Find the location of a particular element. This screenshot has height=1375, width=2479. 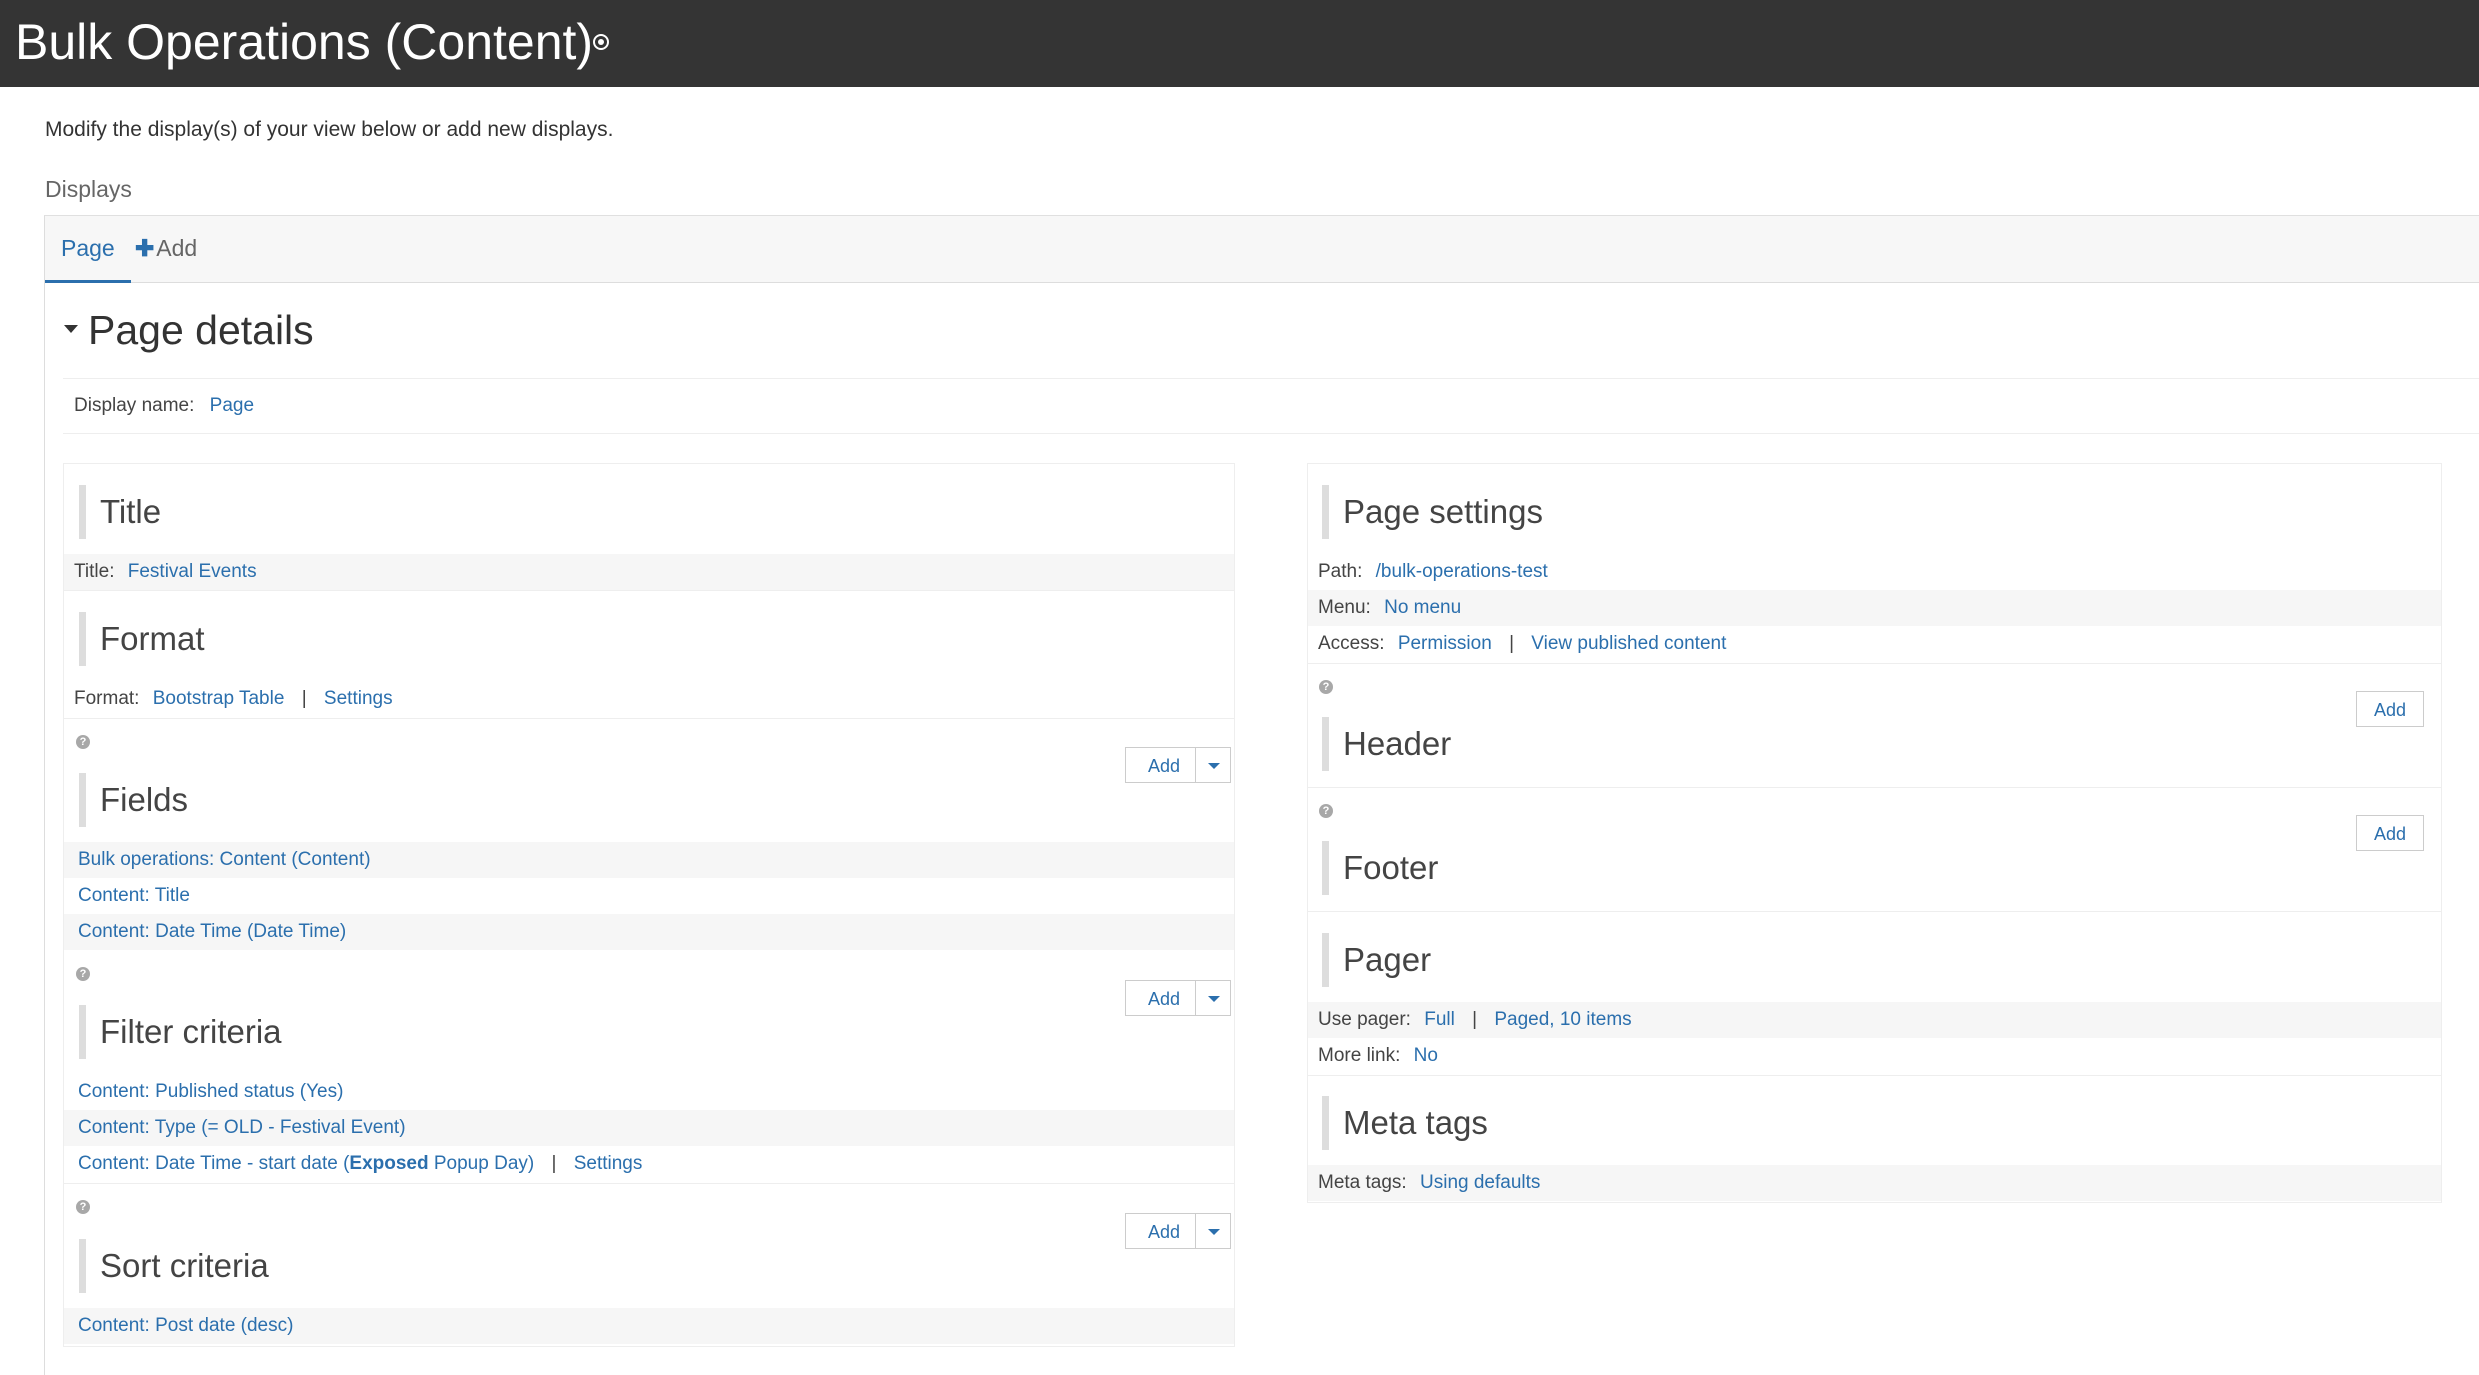

display-name-label: Display name: is located at coordinates (134, 405).